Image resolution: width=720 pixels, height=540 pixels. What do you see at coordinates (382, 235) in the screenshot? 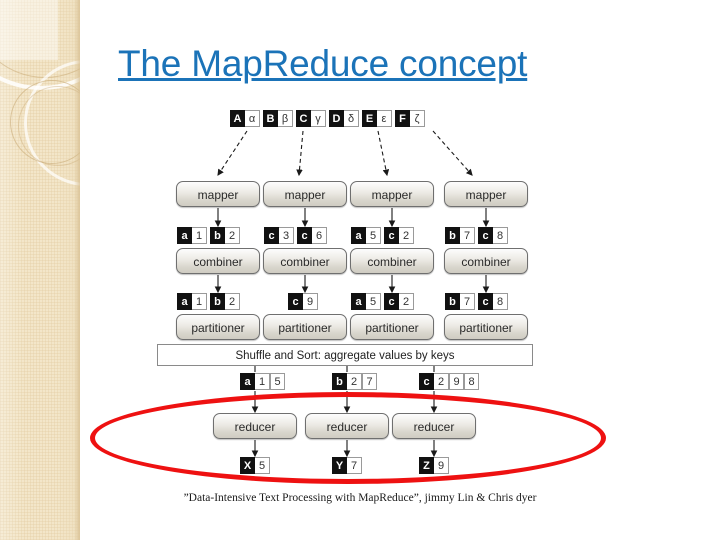
I see `mapper-output-row: a 5 c 2` at bounding box center [382, 235].